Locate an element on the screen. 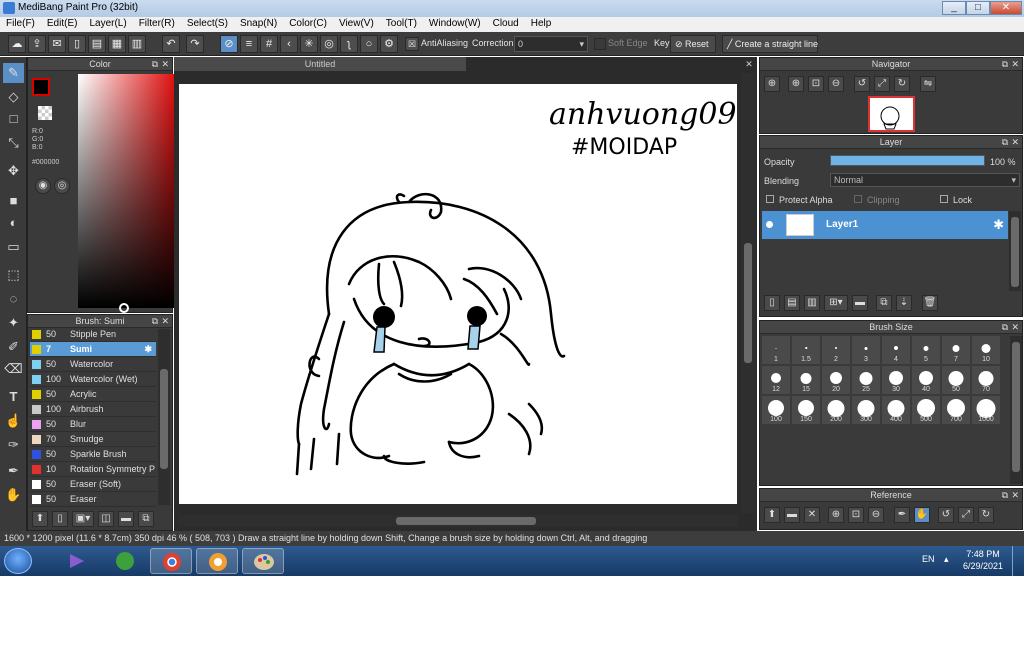  brush-size-cell: 1000 is located at coordinates (986, 410).